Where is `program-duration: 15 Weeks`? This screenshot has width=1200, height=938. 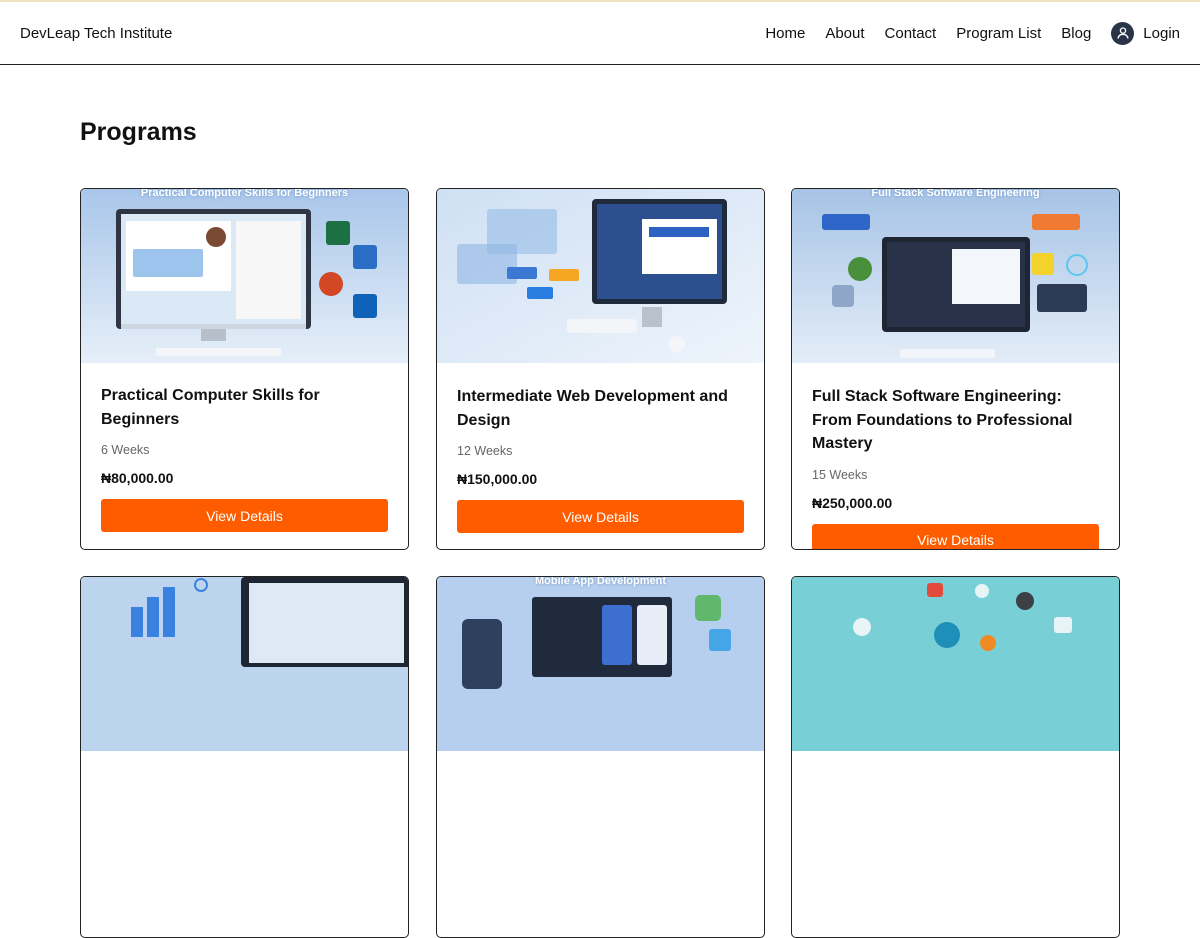 program-duration: 15 Weeks is located at coordinates (840, 474).